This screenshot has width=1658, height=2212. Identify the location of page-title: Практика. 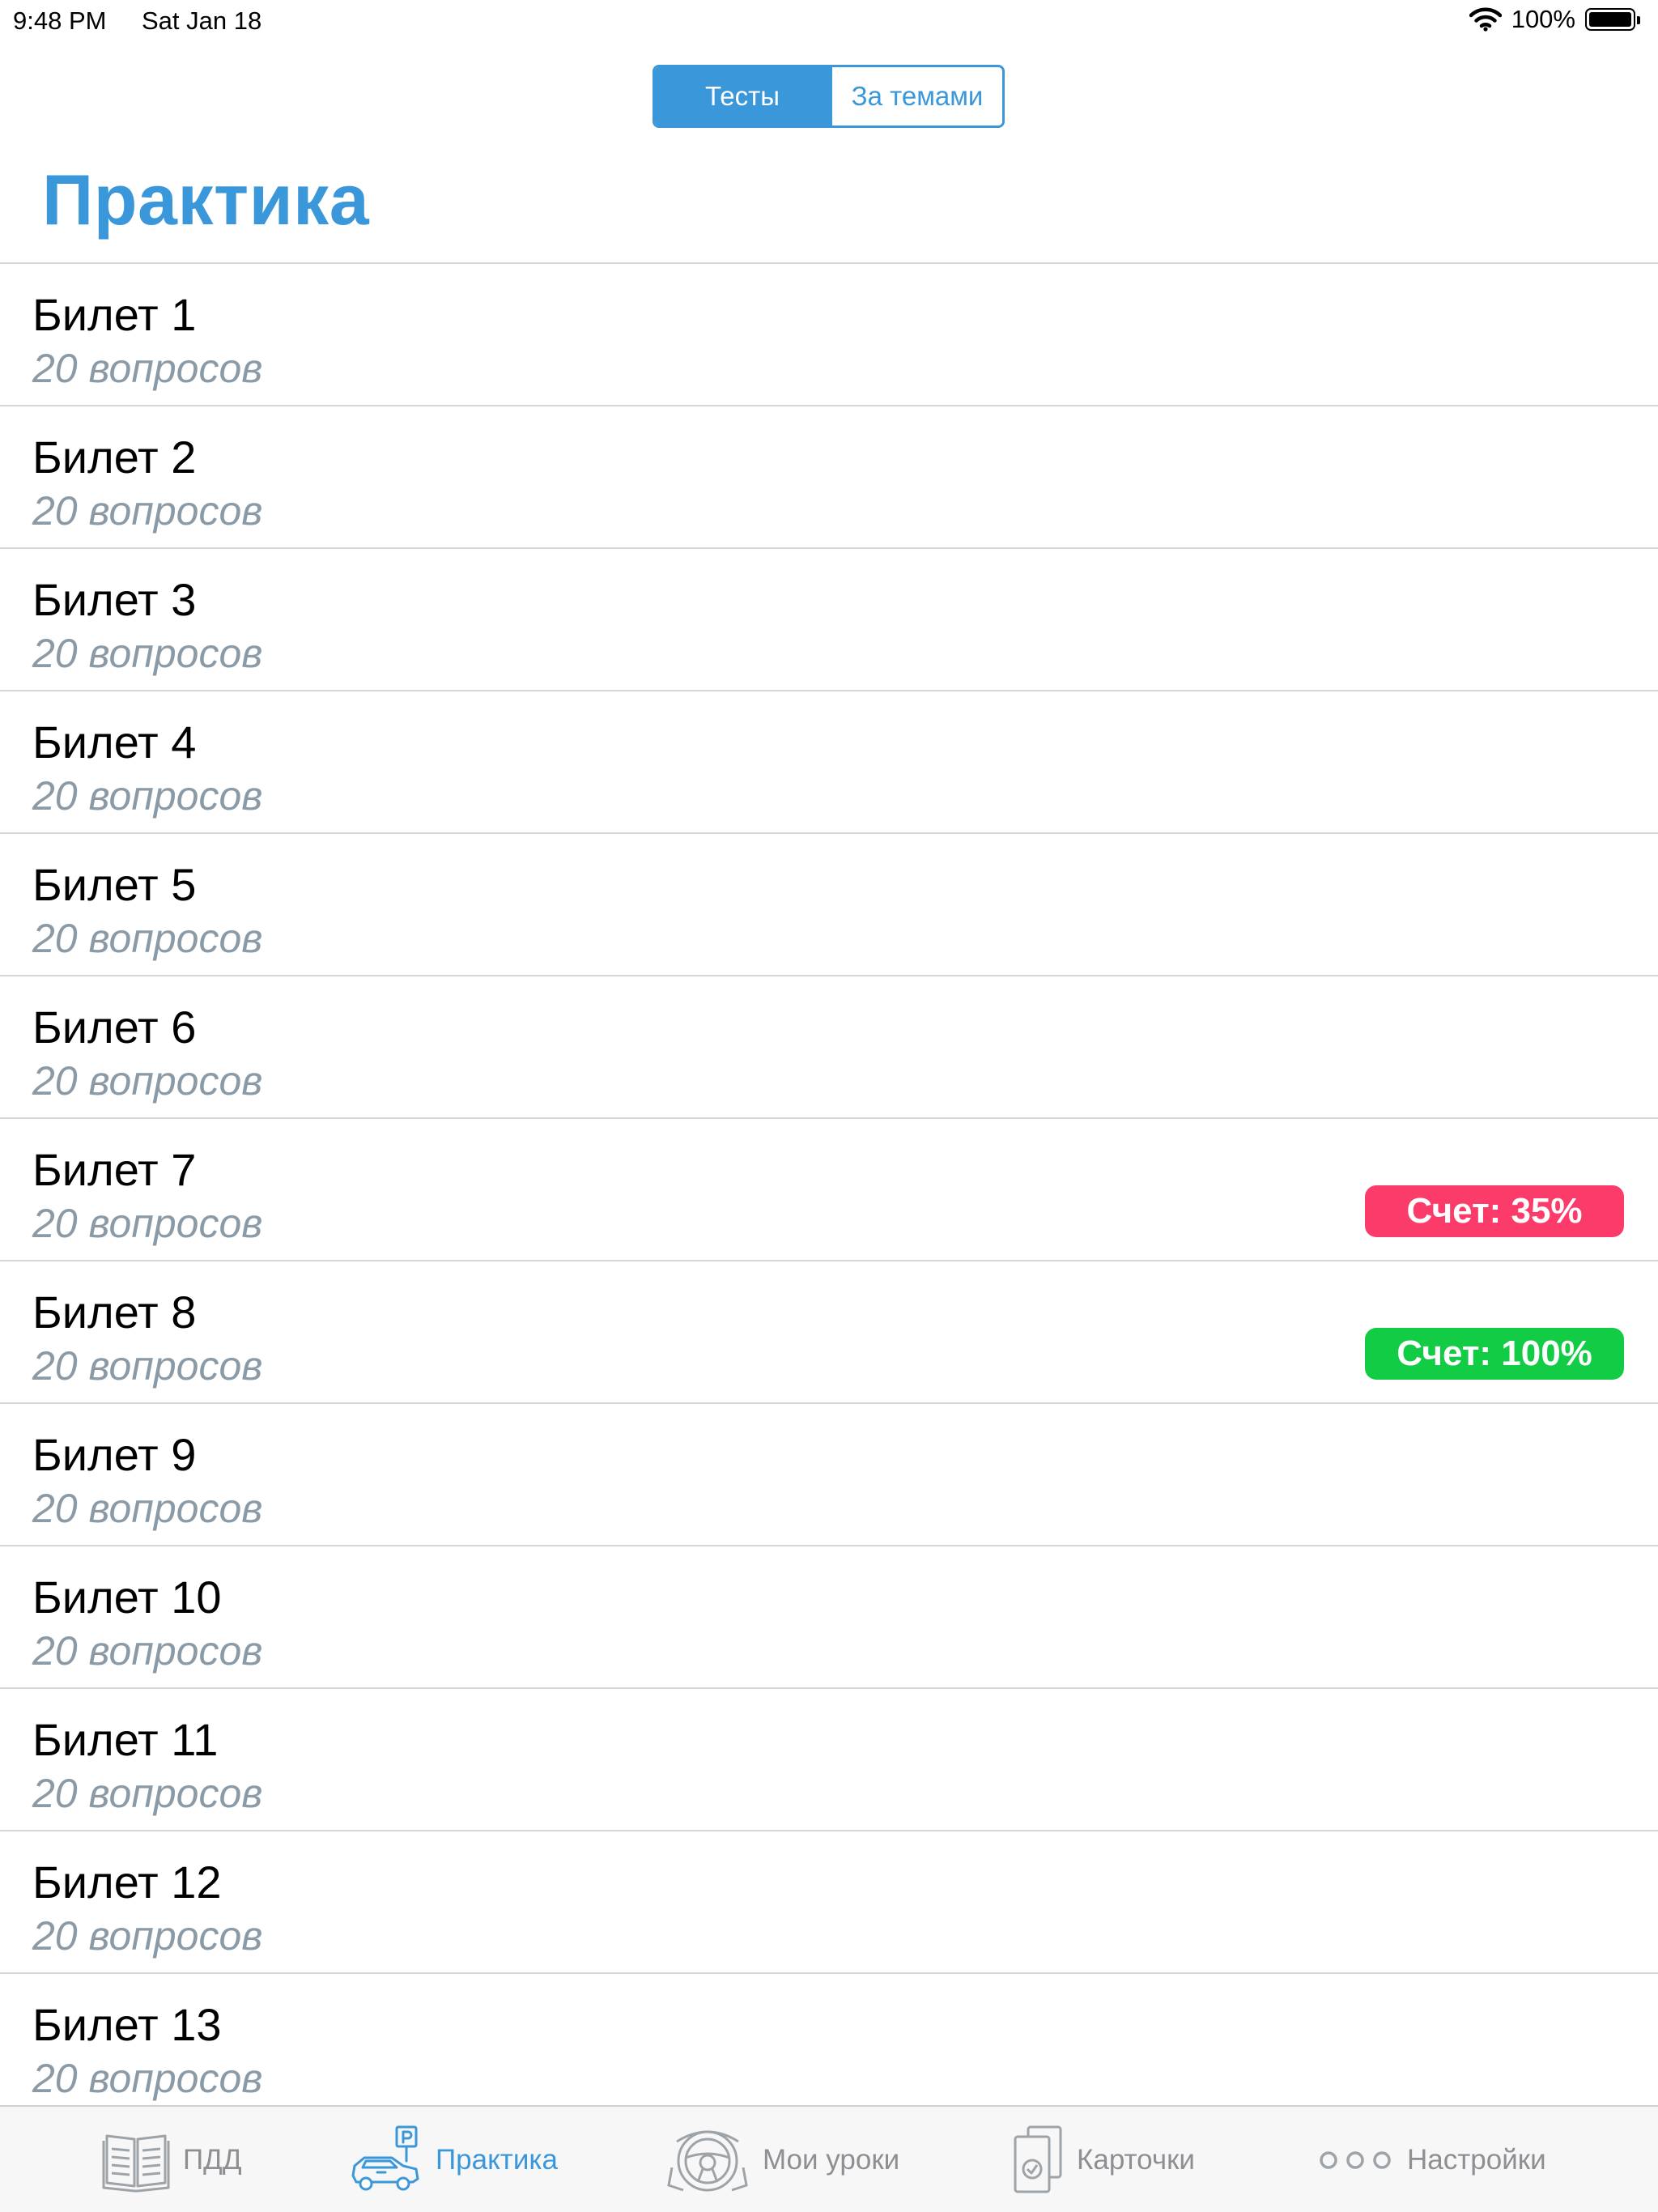
(206, 200).